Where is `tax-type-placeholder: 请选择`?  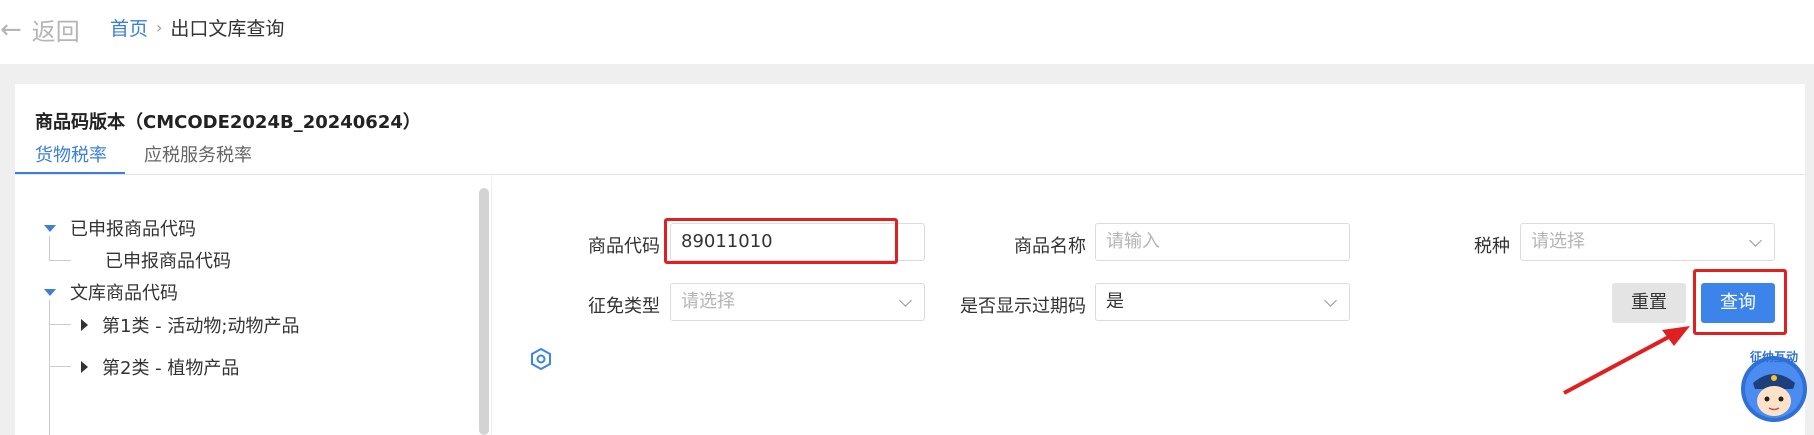
tax-type-placeholder: 请选择 is located at coordinates (1558, 241).